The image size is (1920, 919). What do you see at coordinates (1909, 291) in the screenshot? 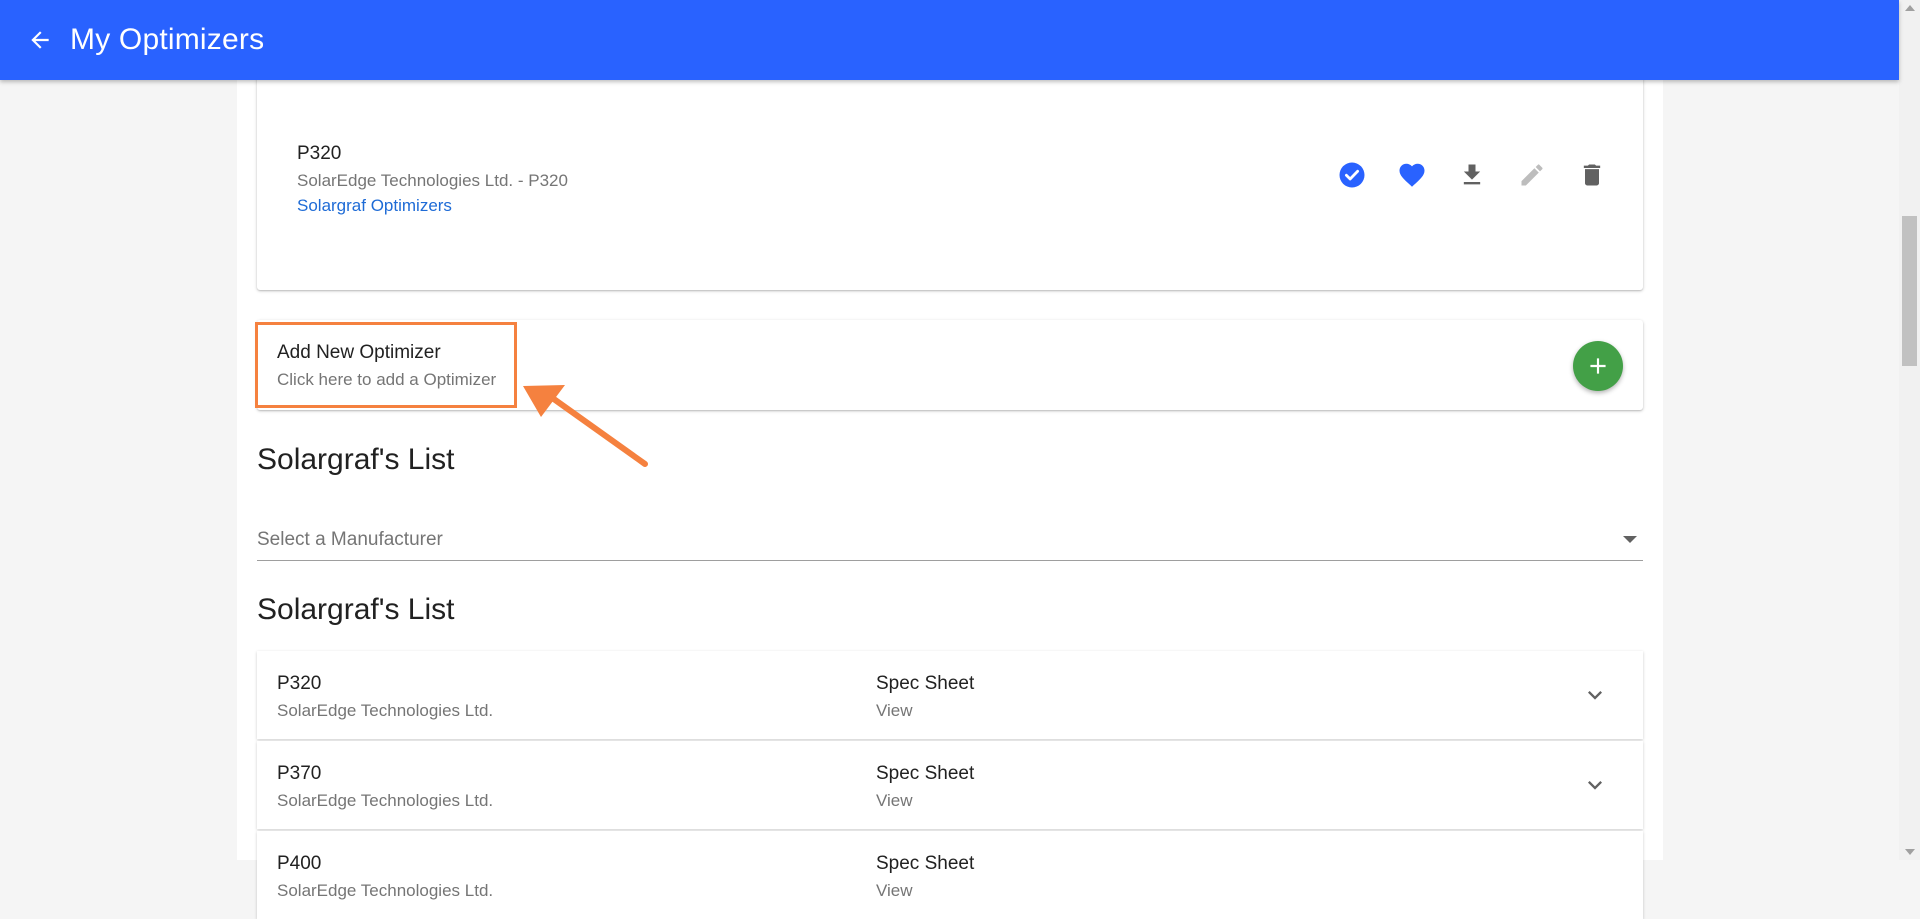
I see `scrollbar-thumb` at bounding box center [1909, 291].